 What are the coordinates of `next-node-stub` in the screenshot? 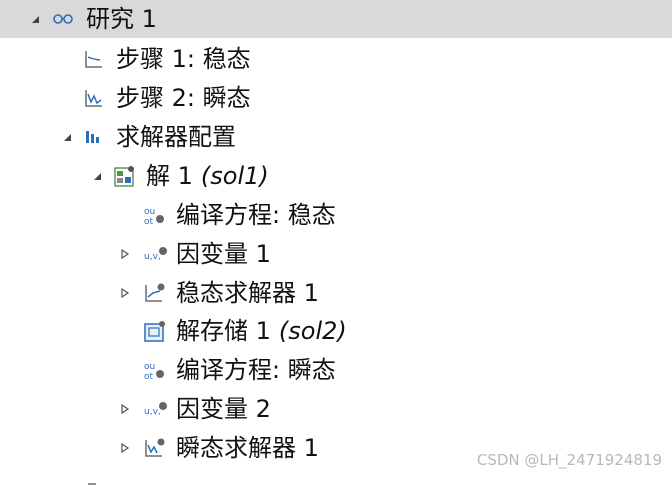 It's located at (92, 477).